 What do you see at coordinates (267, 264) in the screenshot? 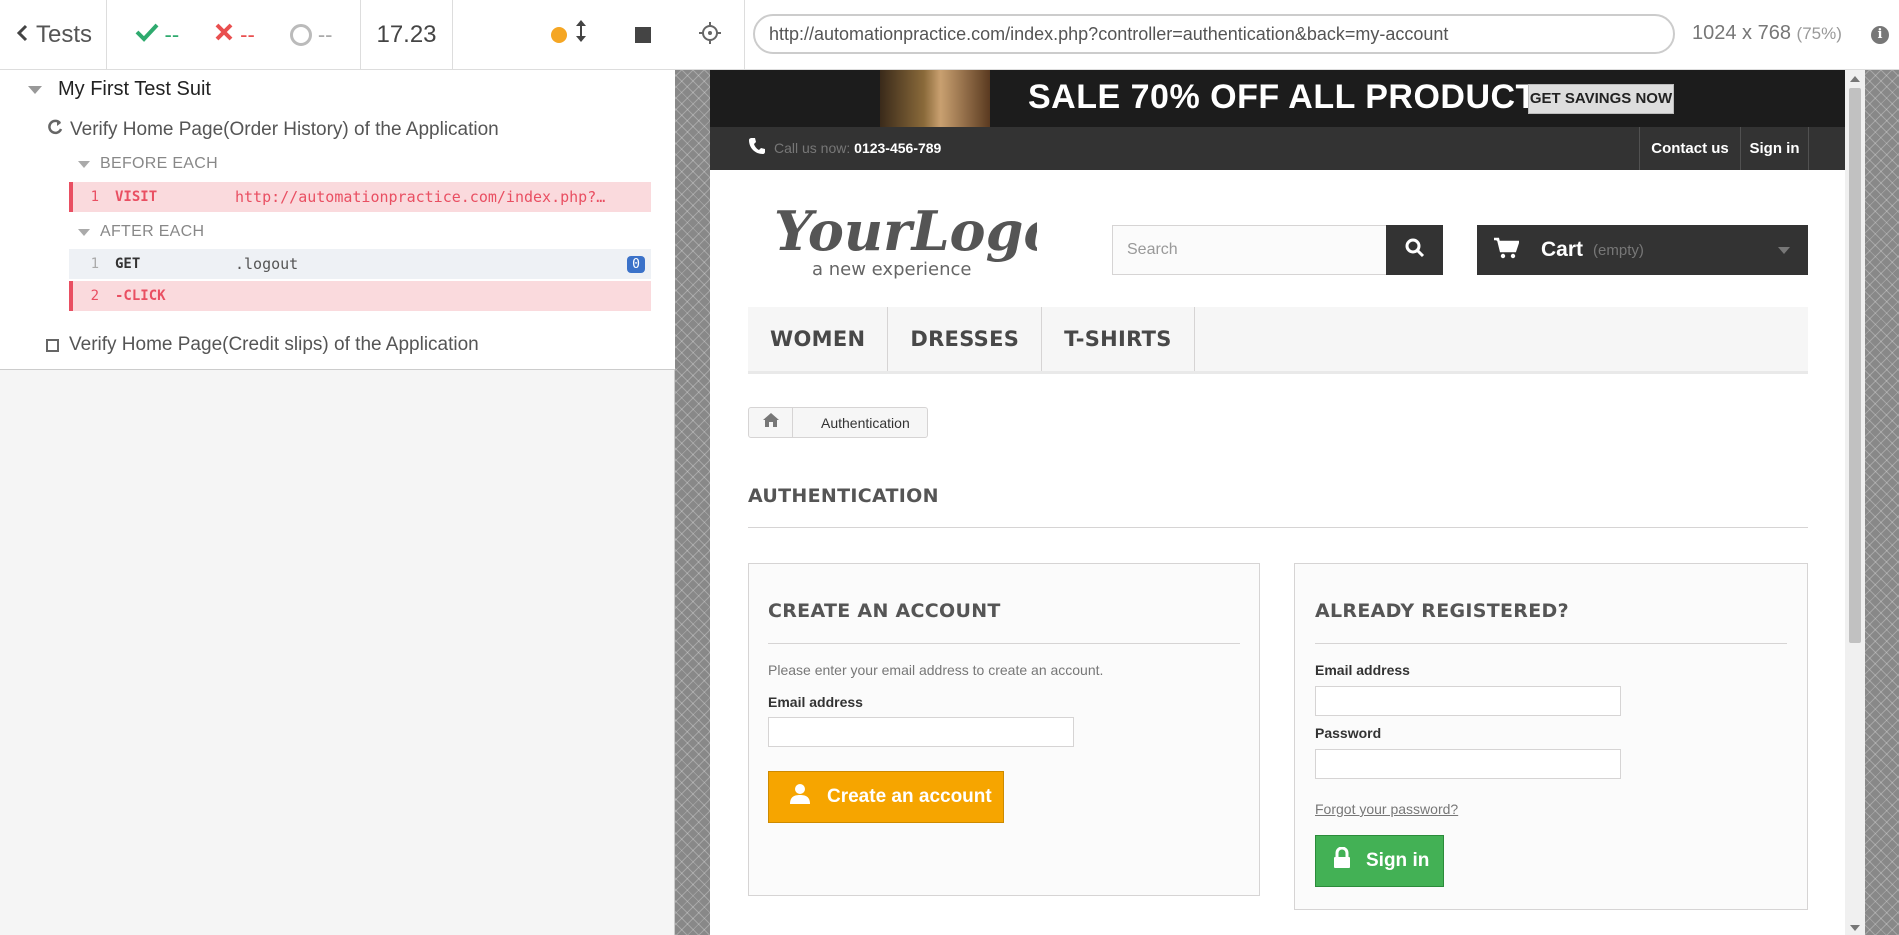
I see `command-message: .logout` at bounding box center [267, 264].